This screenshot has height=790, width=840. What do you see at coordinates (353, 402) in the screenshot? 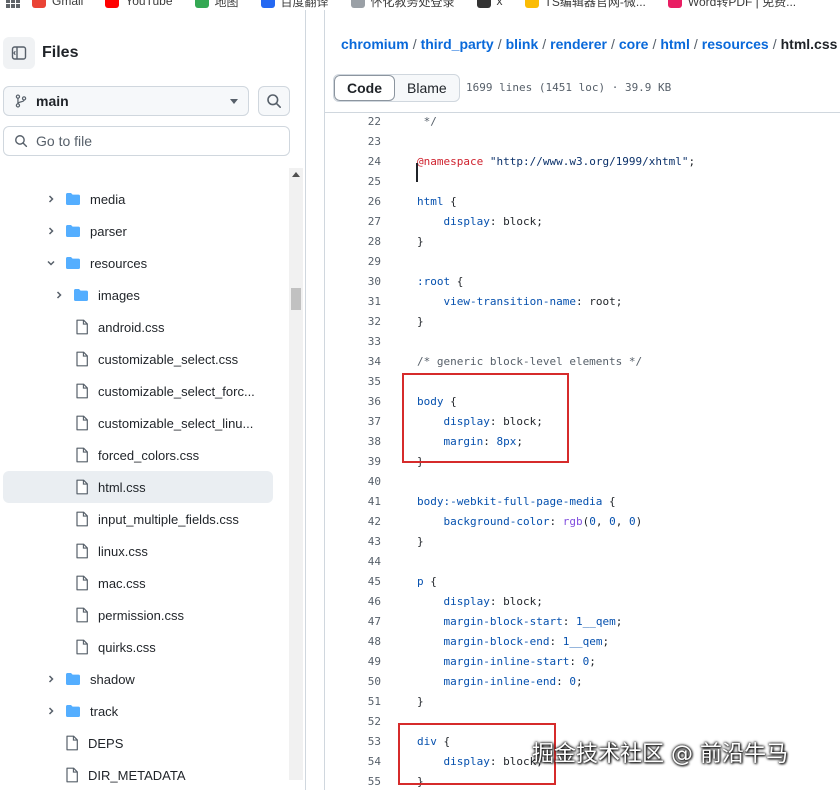
I see `line-number: 36` at bounding box center [353, 402].